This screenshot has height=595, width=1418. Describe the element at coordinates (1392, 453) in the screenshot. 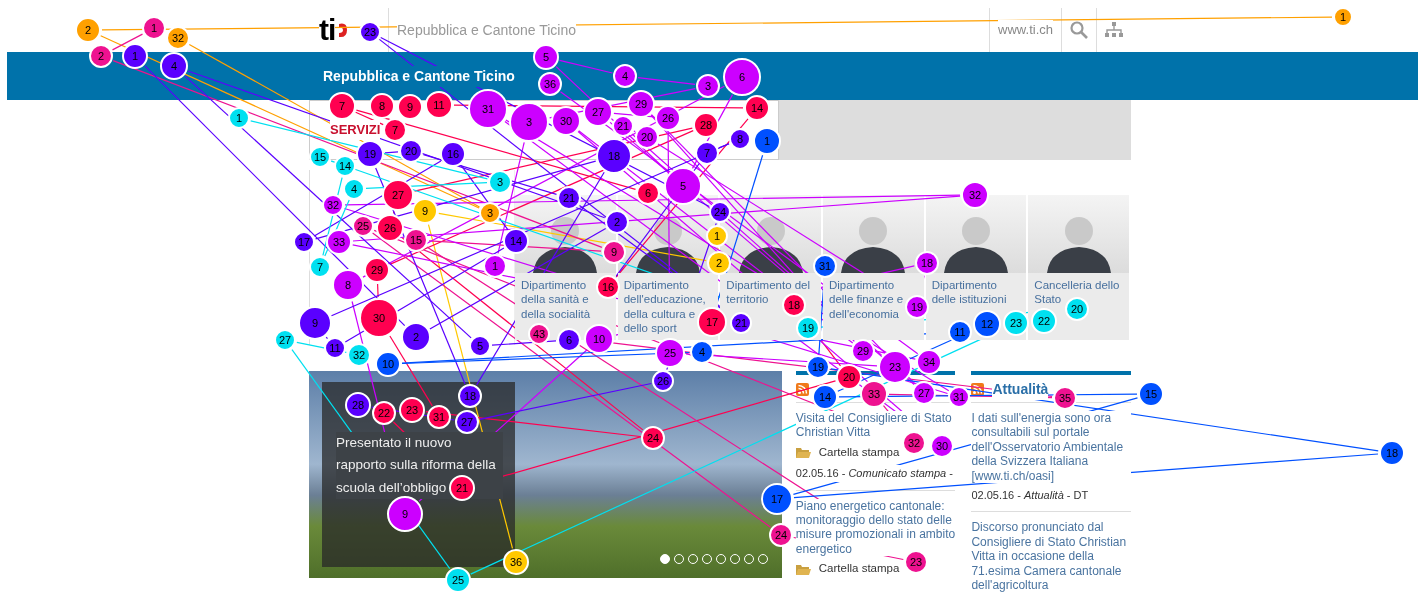

I see `fixation-marker: 18` at that location.